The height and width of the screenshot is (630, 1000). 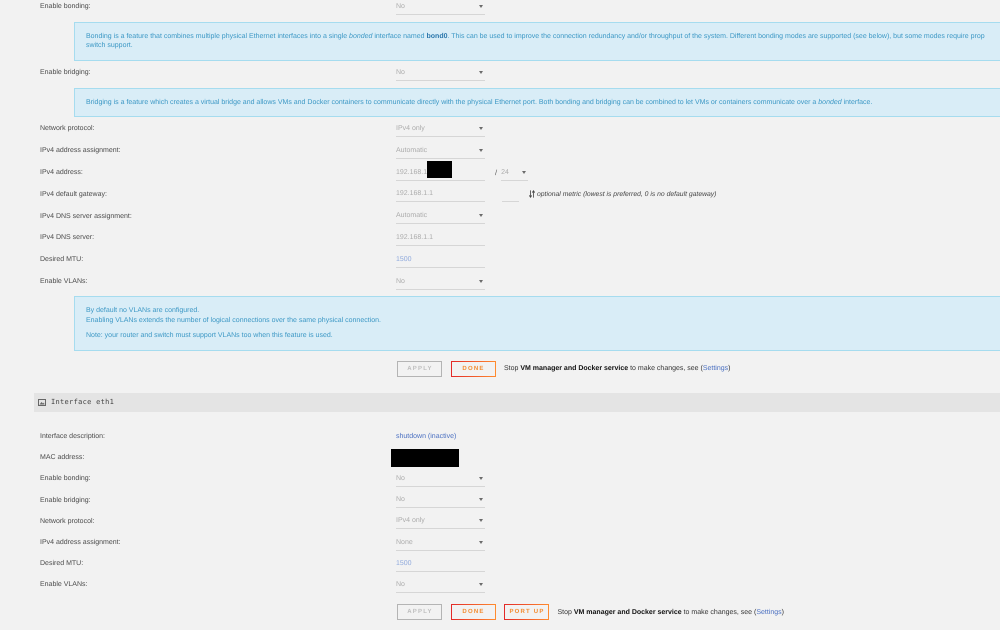 What do you see at coordinates (42, 402) in the screenshot?
I see `picture-icon` at bounding box center [42, 402].